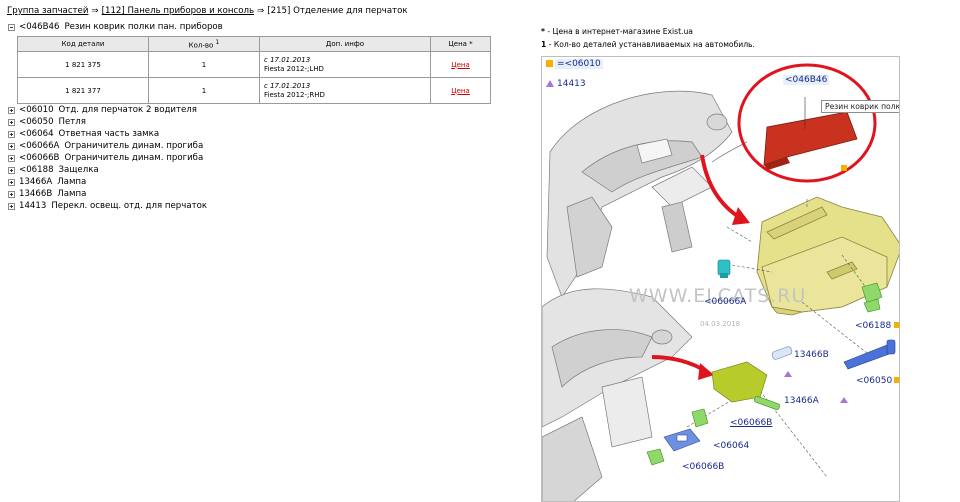  I want to click on watermark-date: 04.03.2018, so click(720, 324).